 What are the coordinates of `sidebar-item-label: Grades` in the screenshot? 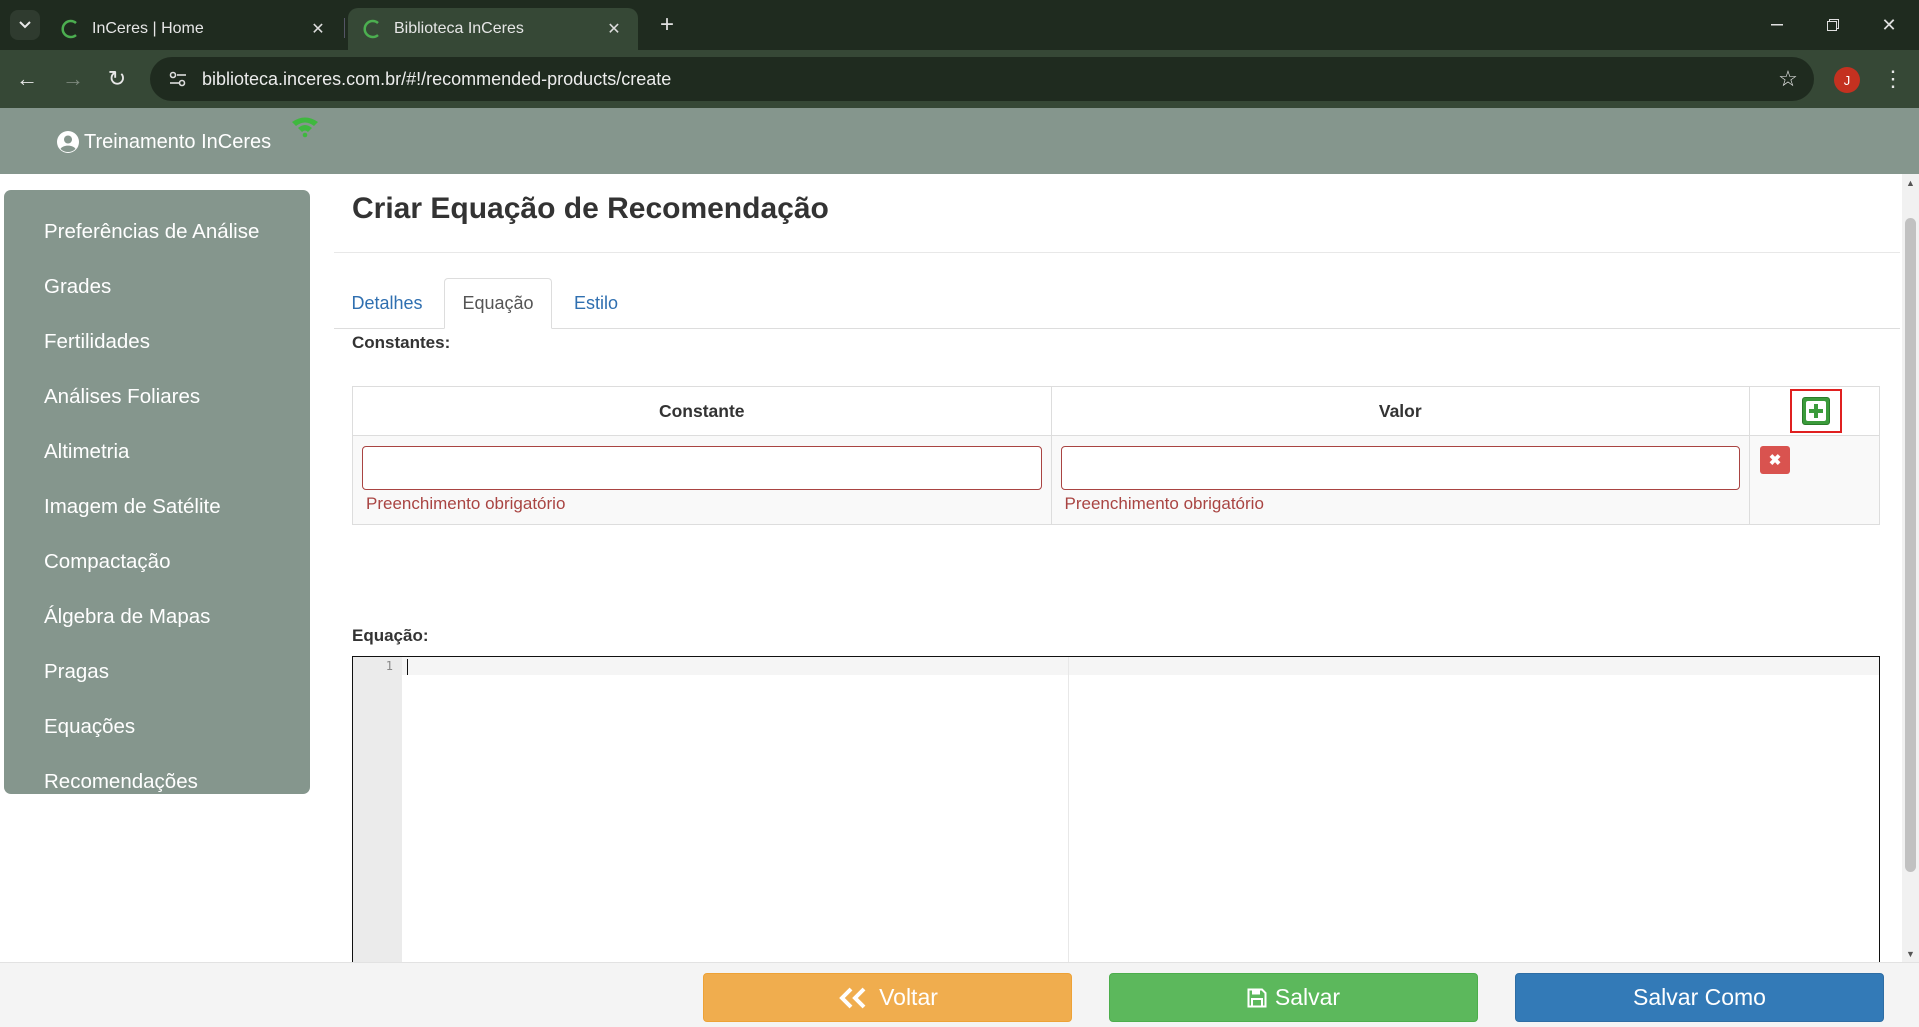 It's located at (78, 286).